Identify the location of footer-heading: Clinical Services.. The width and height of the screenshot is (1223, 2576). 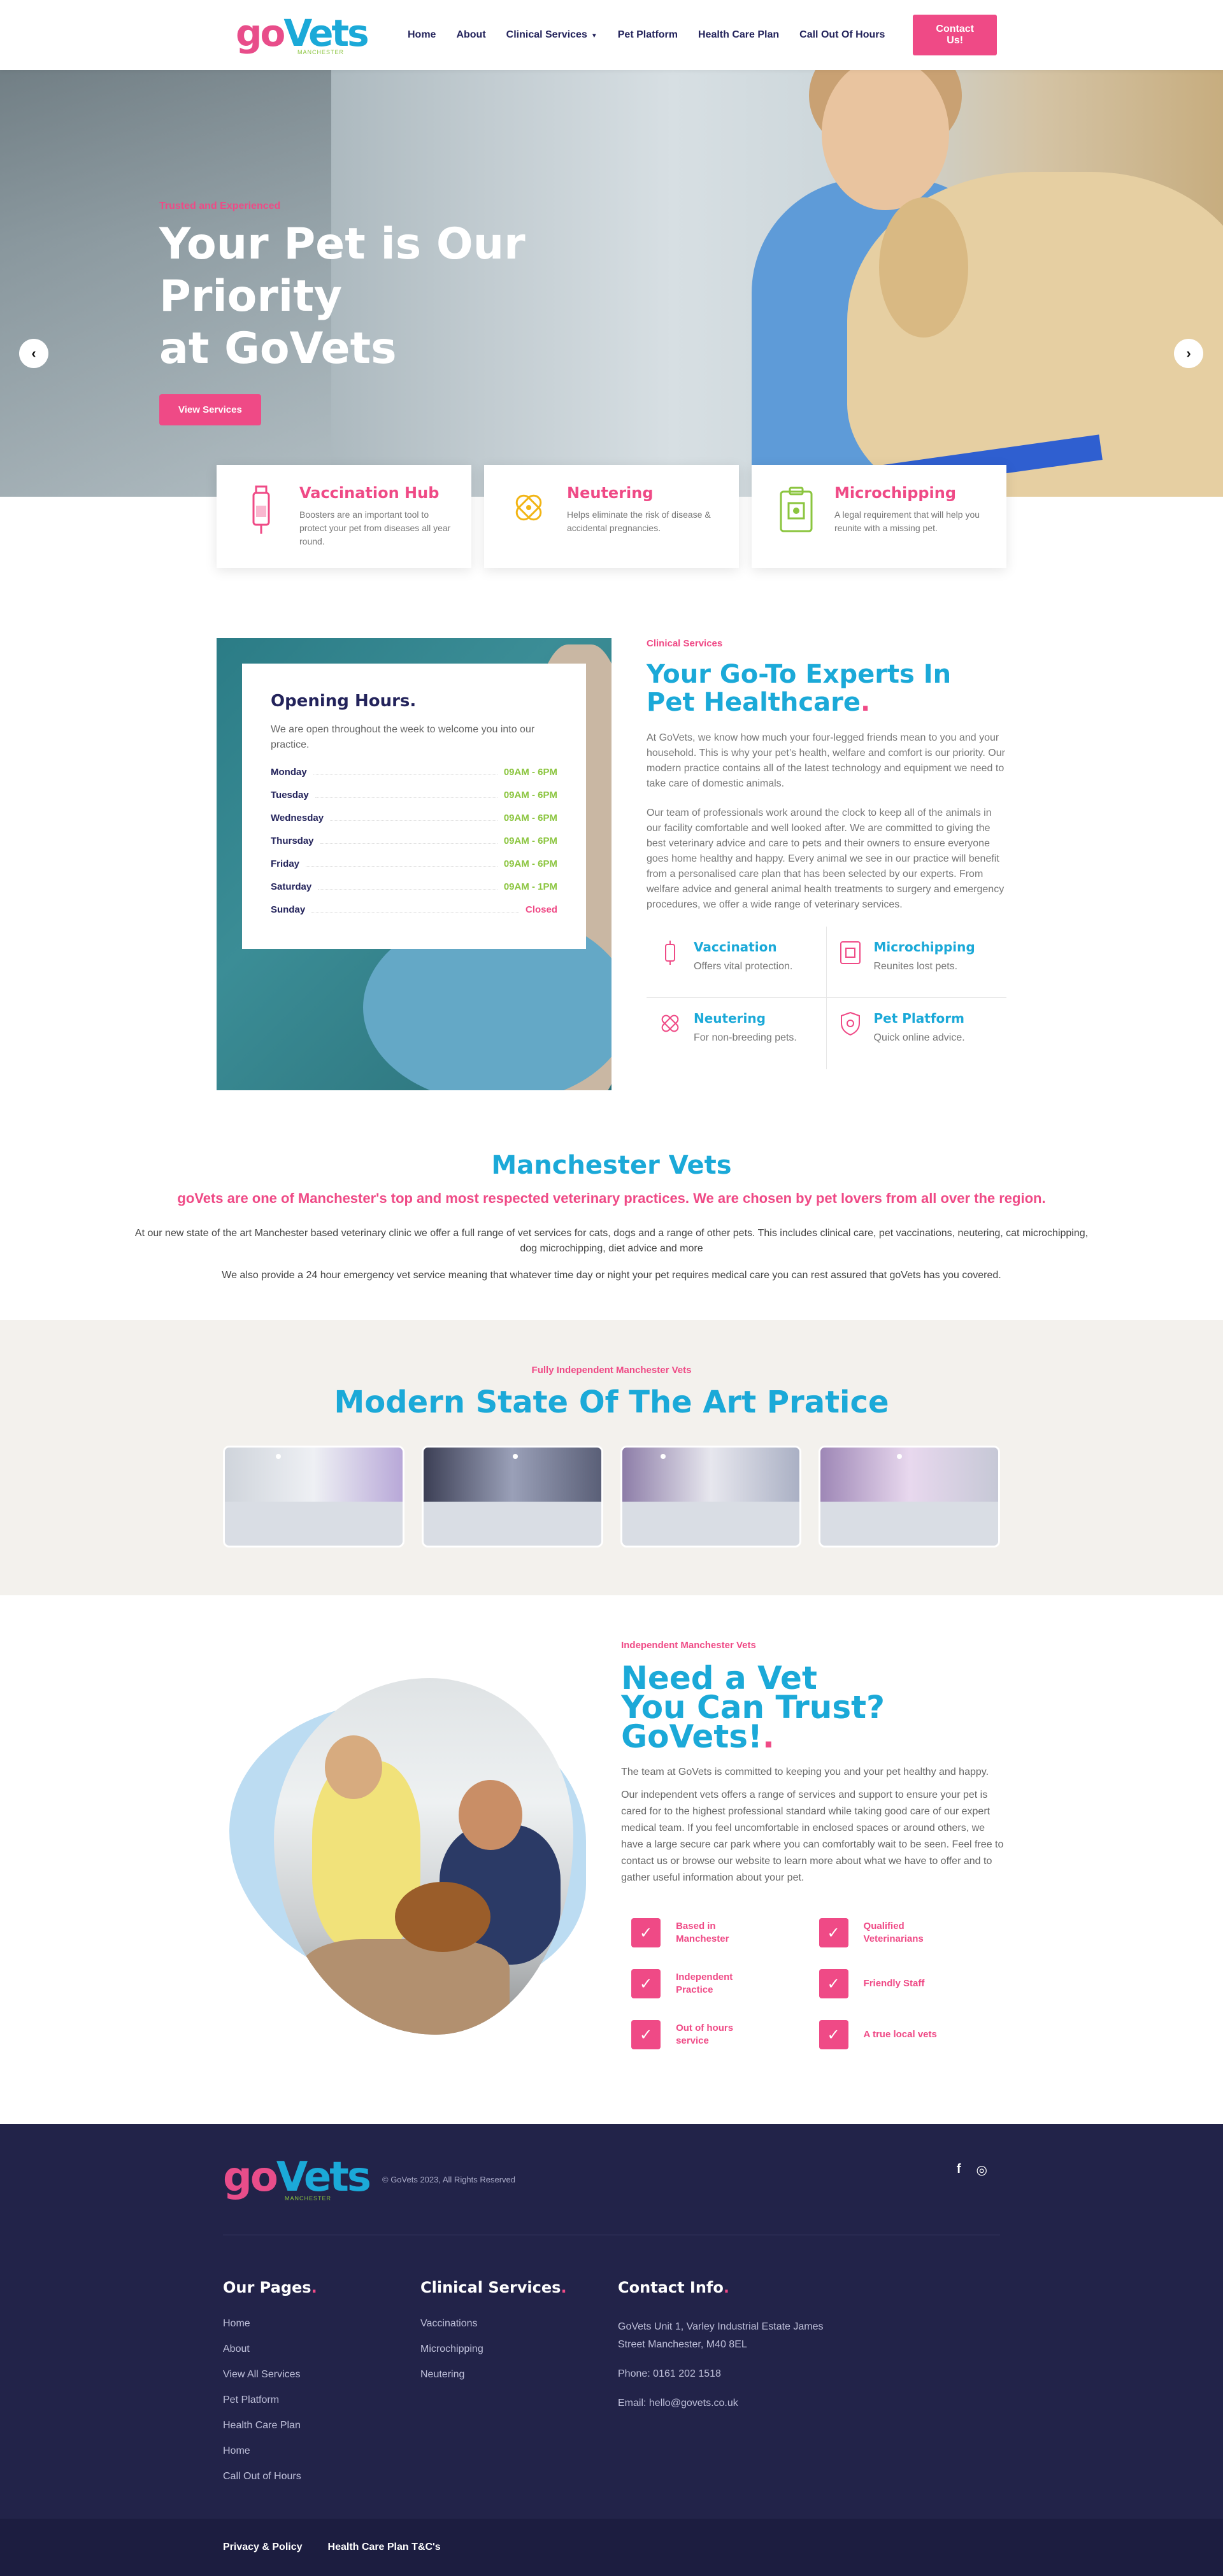
(493, 2288).